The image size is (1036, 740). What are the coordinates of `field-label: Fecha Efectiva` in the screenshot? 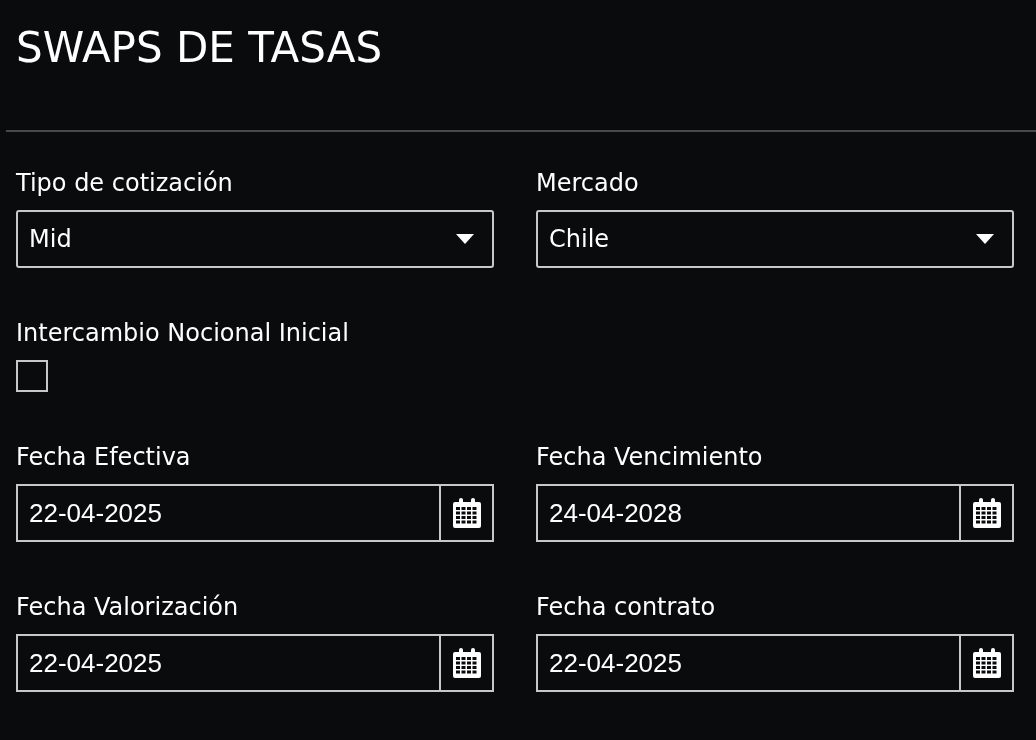 It's located at (103, 457).